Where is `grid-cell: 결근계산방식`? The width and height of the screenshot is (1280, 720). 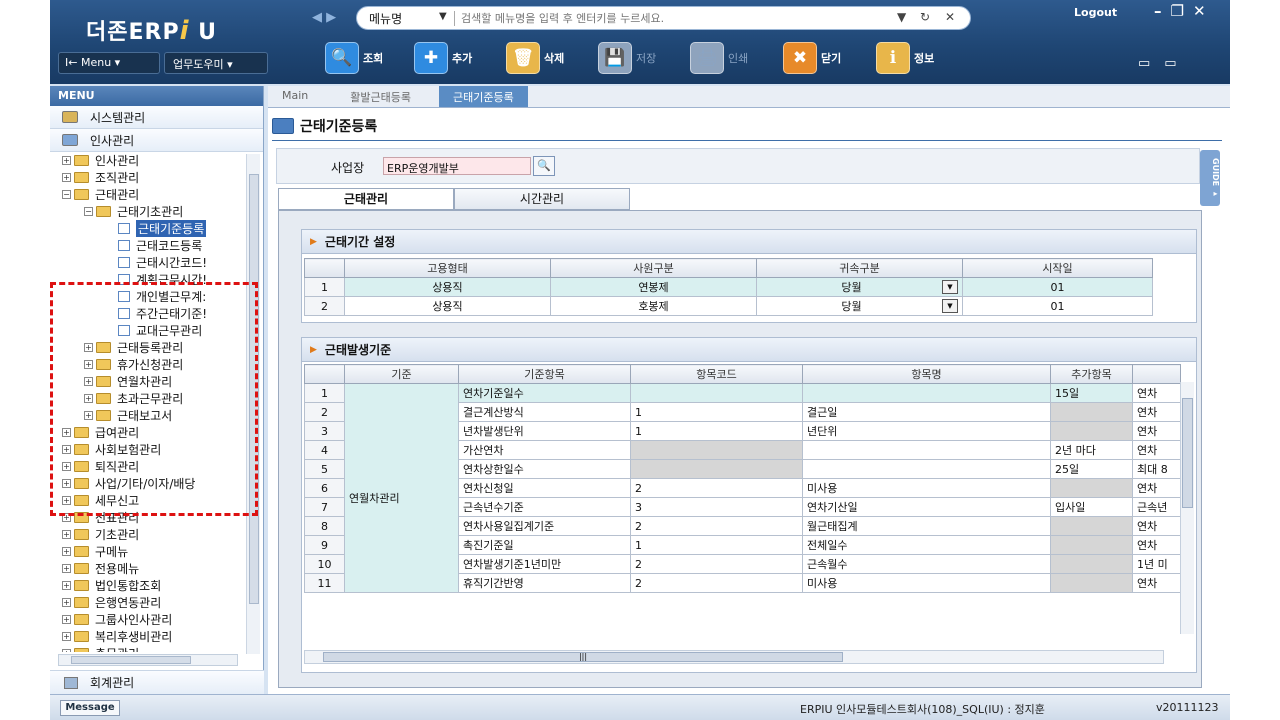
grid-cell: 결근계산방식 is located at coordinates (544, 412).